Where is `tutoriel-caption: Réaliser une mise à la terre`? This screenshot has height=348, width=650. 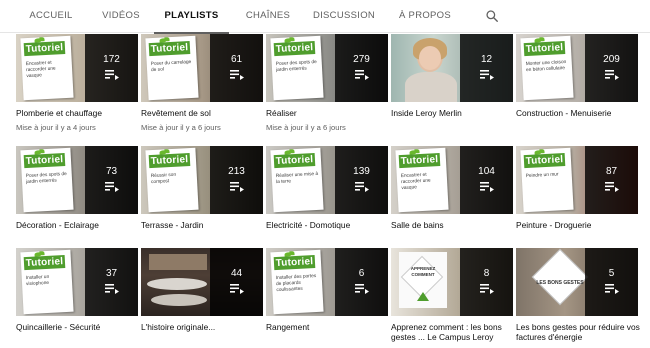
tutoriel-caption: Réaliser une mise à la terre is located at coordinates (297, 178).